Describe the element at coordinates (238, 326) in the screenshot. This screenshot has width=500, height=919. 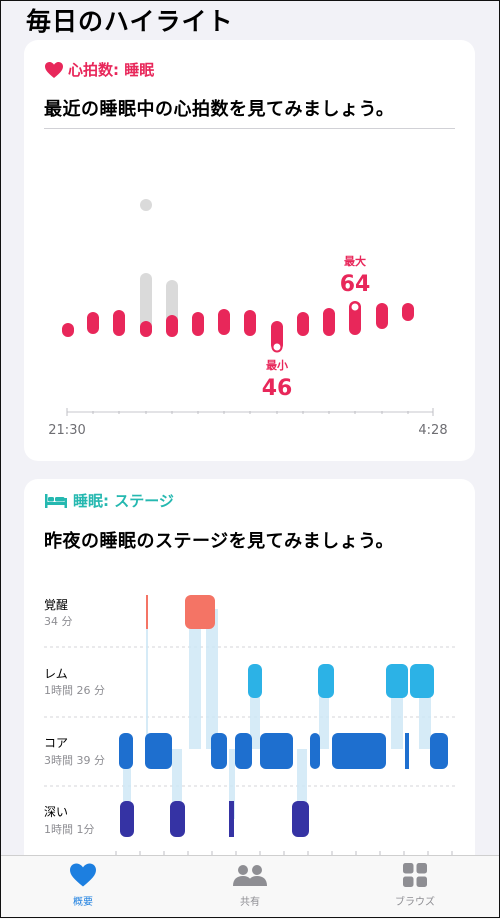
I see `heart-rate-range-marks` at that location.